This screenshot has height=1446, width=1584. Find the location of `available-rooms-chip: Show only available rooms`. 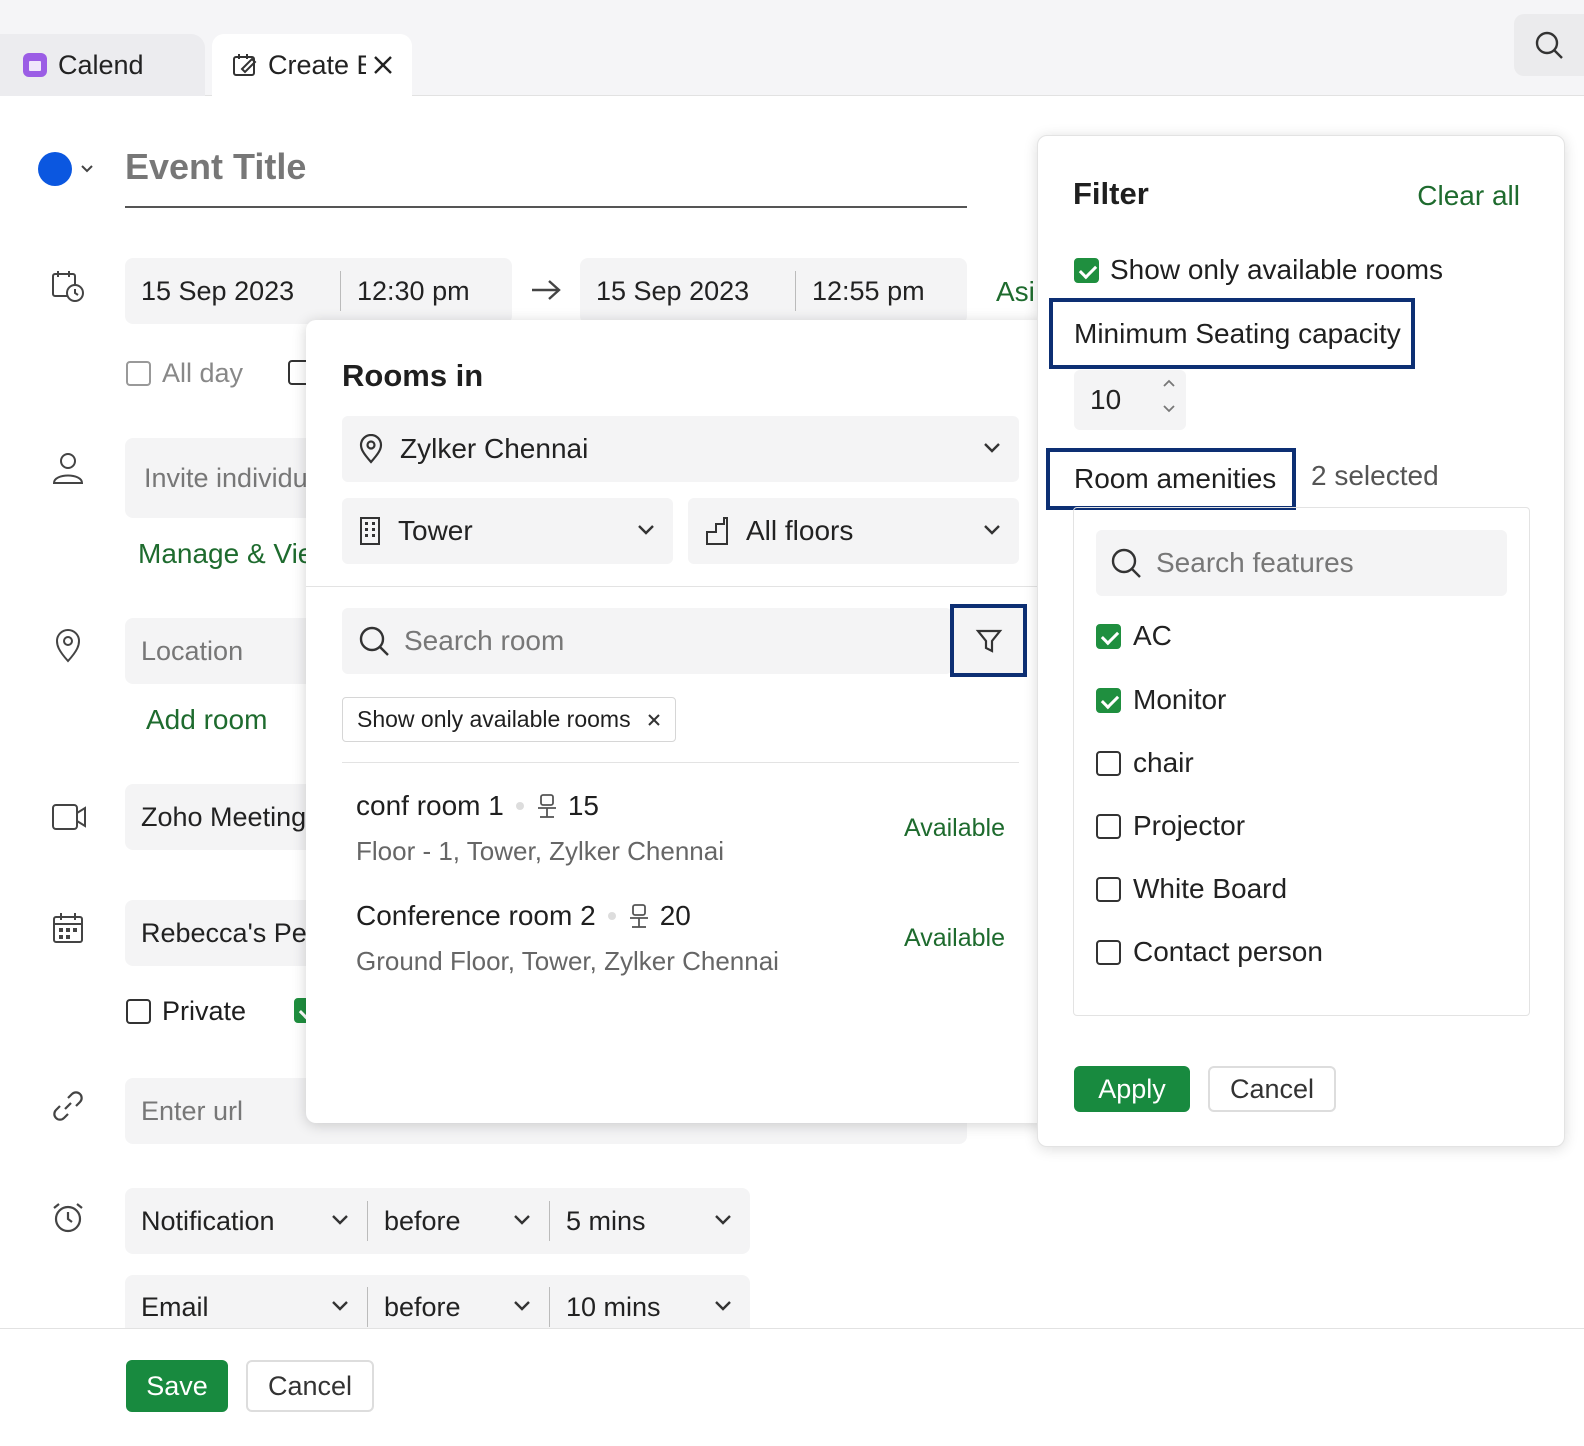

available-rooms-chip: Show only available rooms is located at coordinates (509, 719).